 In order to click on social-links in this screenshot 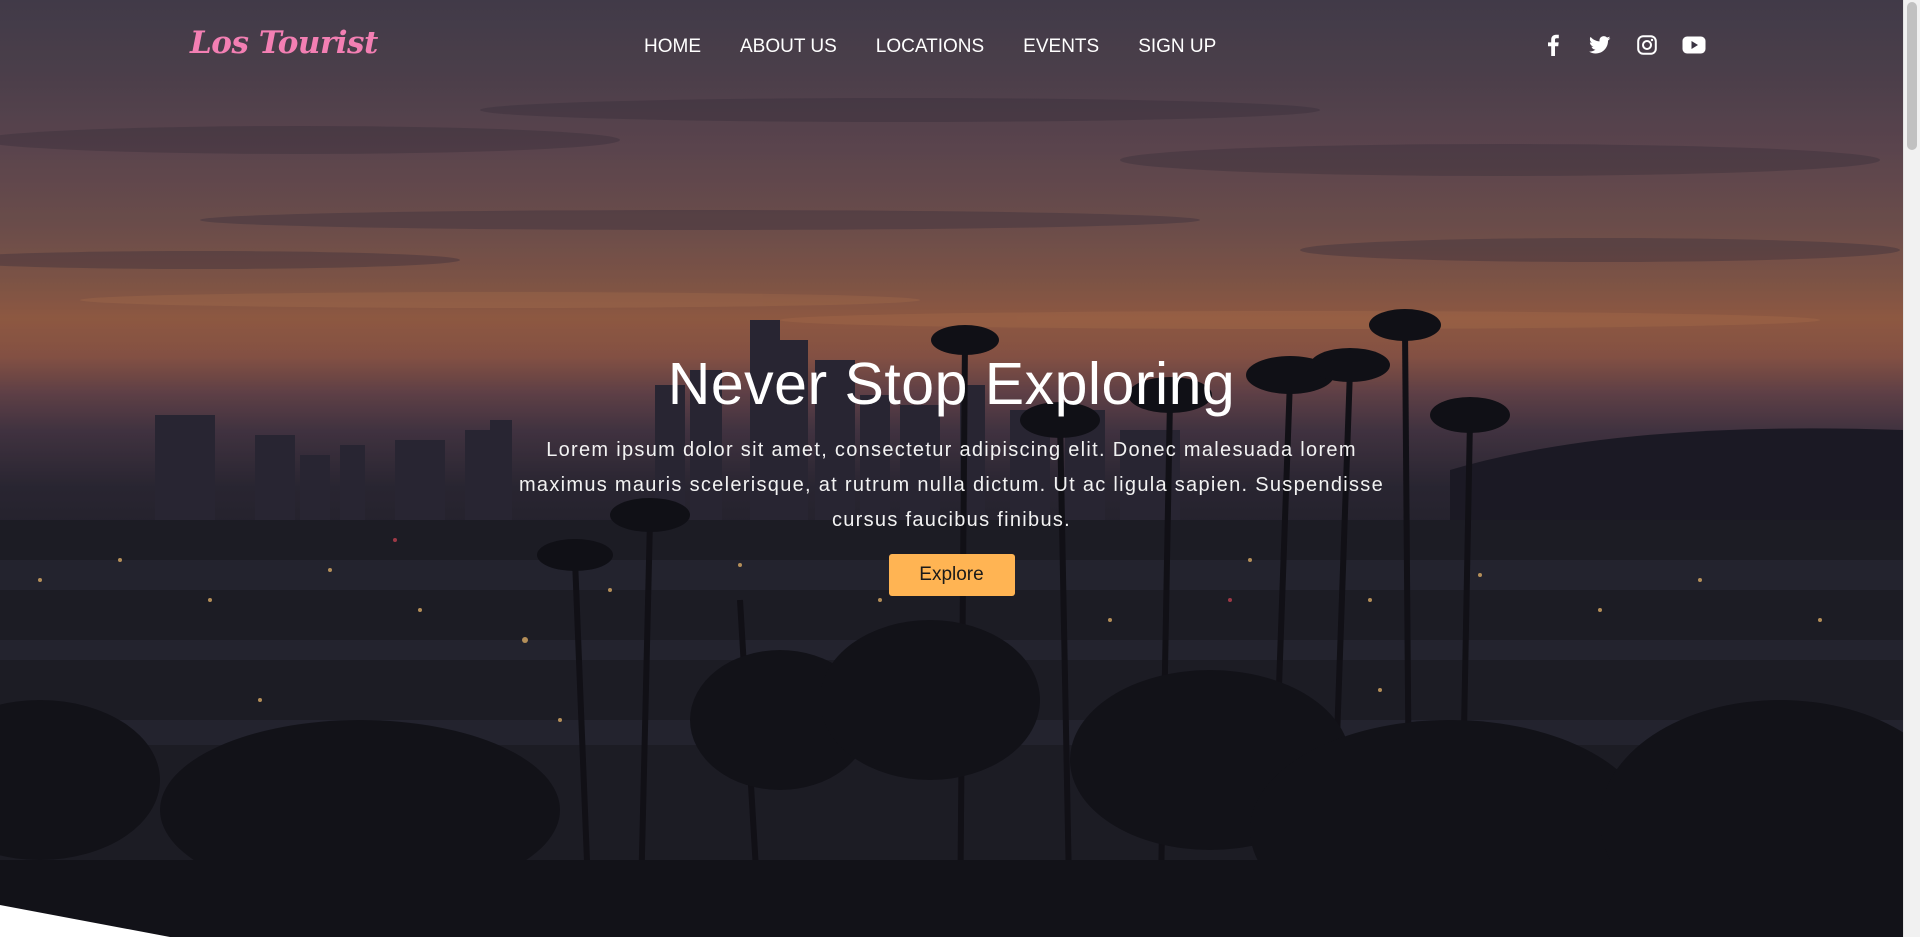, I will do `click(1634, 45)`.